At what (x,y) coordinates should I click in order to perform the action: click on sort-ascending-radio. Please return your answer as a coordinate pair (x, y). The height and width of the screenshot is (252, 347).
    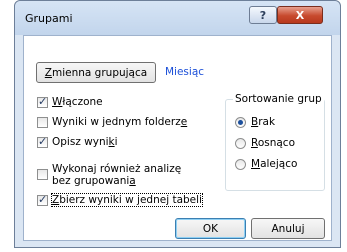
    Looking at the image, I should click on (240, 143).